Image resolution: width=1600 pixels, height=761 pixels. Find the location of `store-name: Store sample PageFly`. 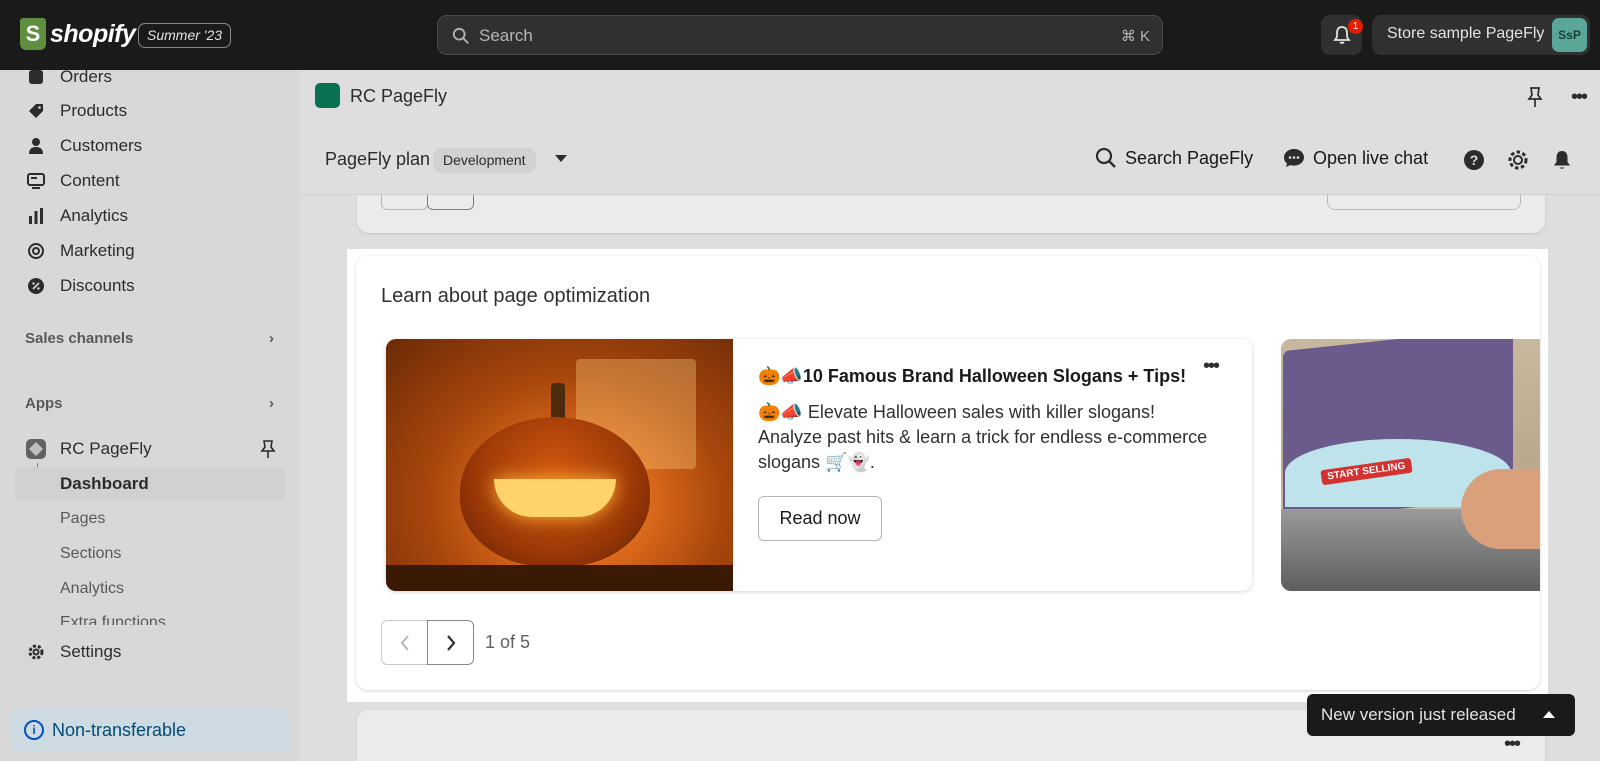

store-name: Store sample PageFly is located at coordinates (1466, 33).